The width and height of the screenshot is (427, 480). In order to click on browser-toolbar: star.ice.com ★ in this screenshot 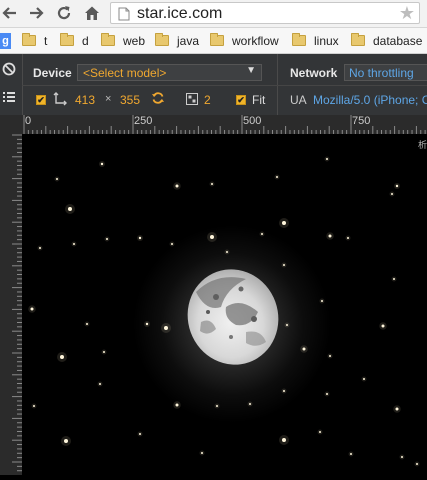, I will do `click(213, 14)`.